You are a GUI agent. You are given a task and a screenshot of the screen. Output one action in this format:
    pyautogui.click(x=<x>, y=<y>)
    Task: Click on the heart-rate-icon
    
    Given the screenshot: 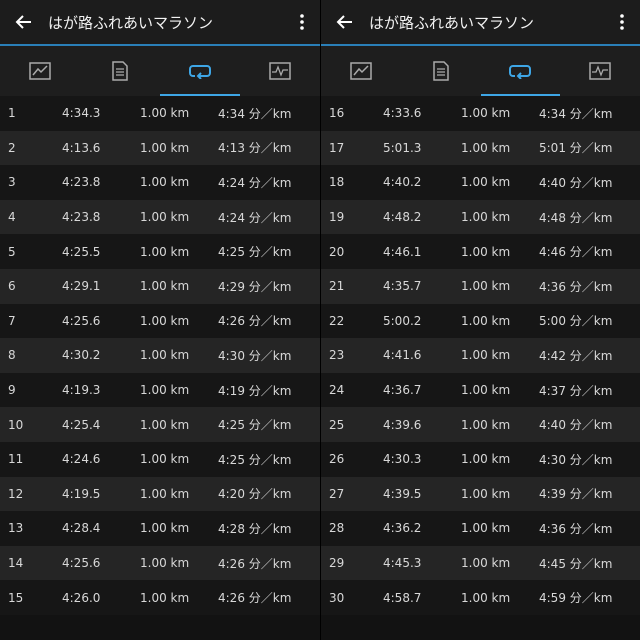 What is the action you would take?
    pyautogui.click(x=280, y=71)
    